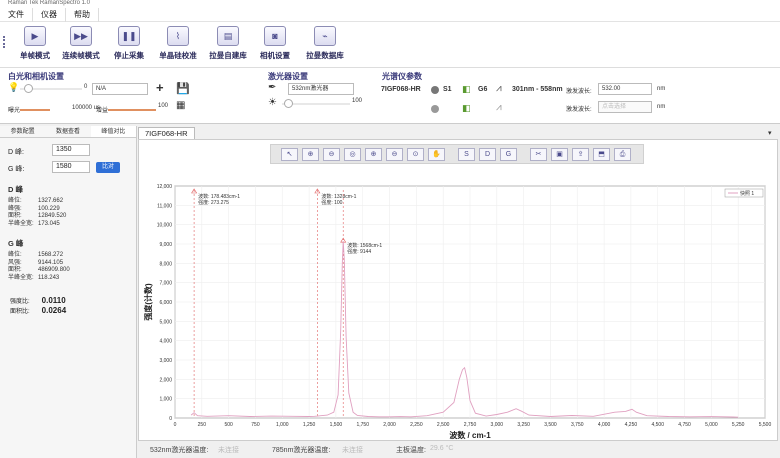 The height and width of the screenshot is (458, 780). What do you see at coordinates (165, 361) in the screenshot?
I see `y-tick-label: 3,000` at bounding box center [165, 361].